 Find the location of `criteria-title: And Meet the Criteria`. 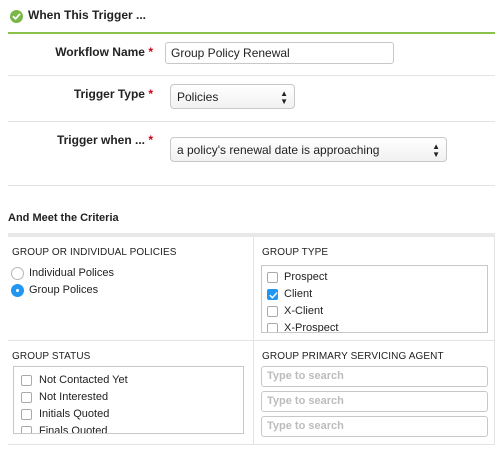

criteria-title: And Meet the Criteria is located at coordinates (63, 218).